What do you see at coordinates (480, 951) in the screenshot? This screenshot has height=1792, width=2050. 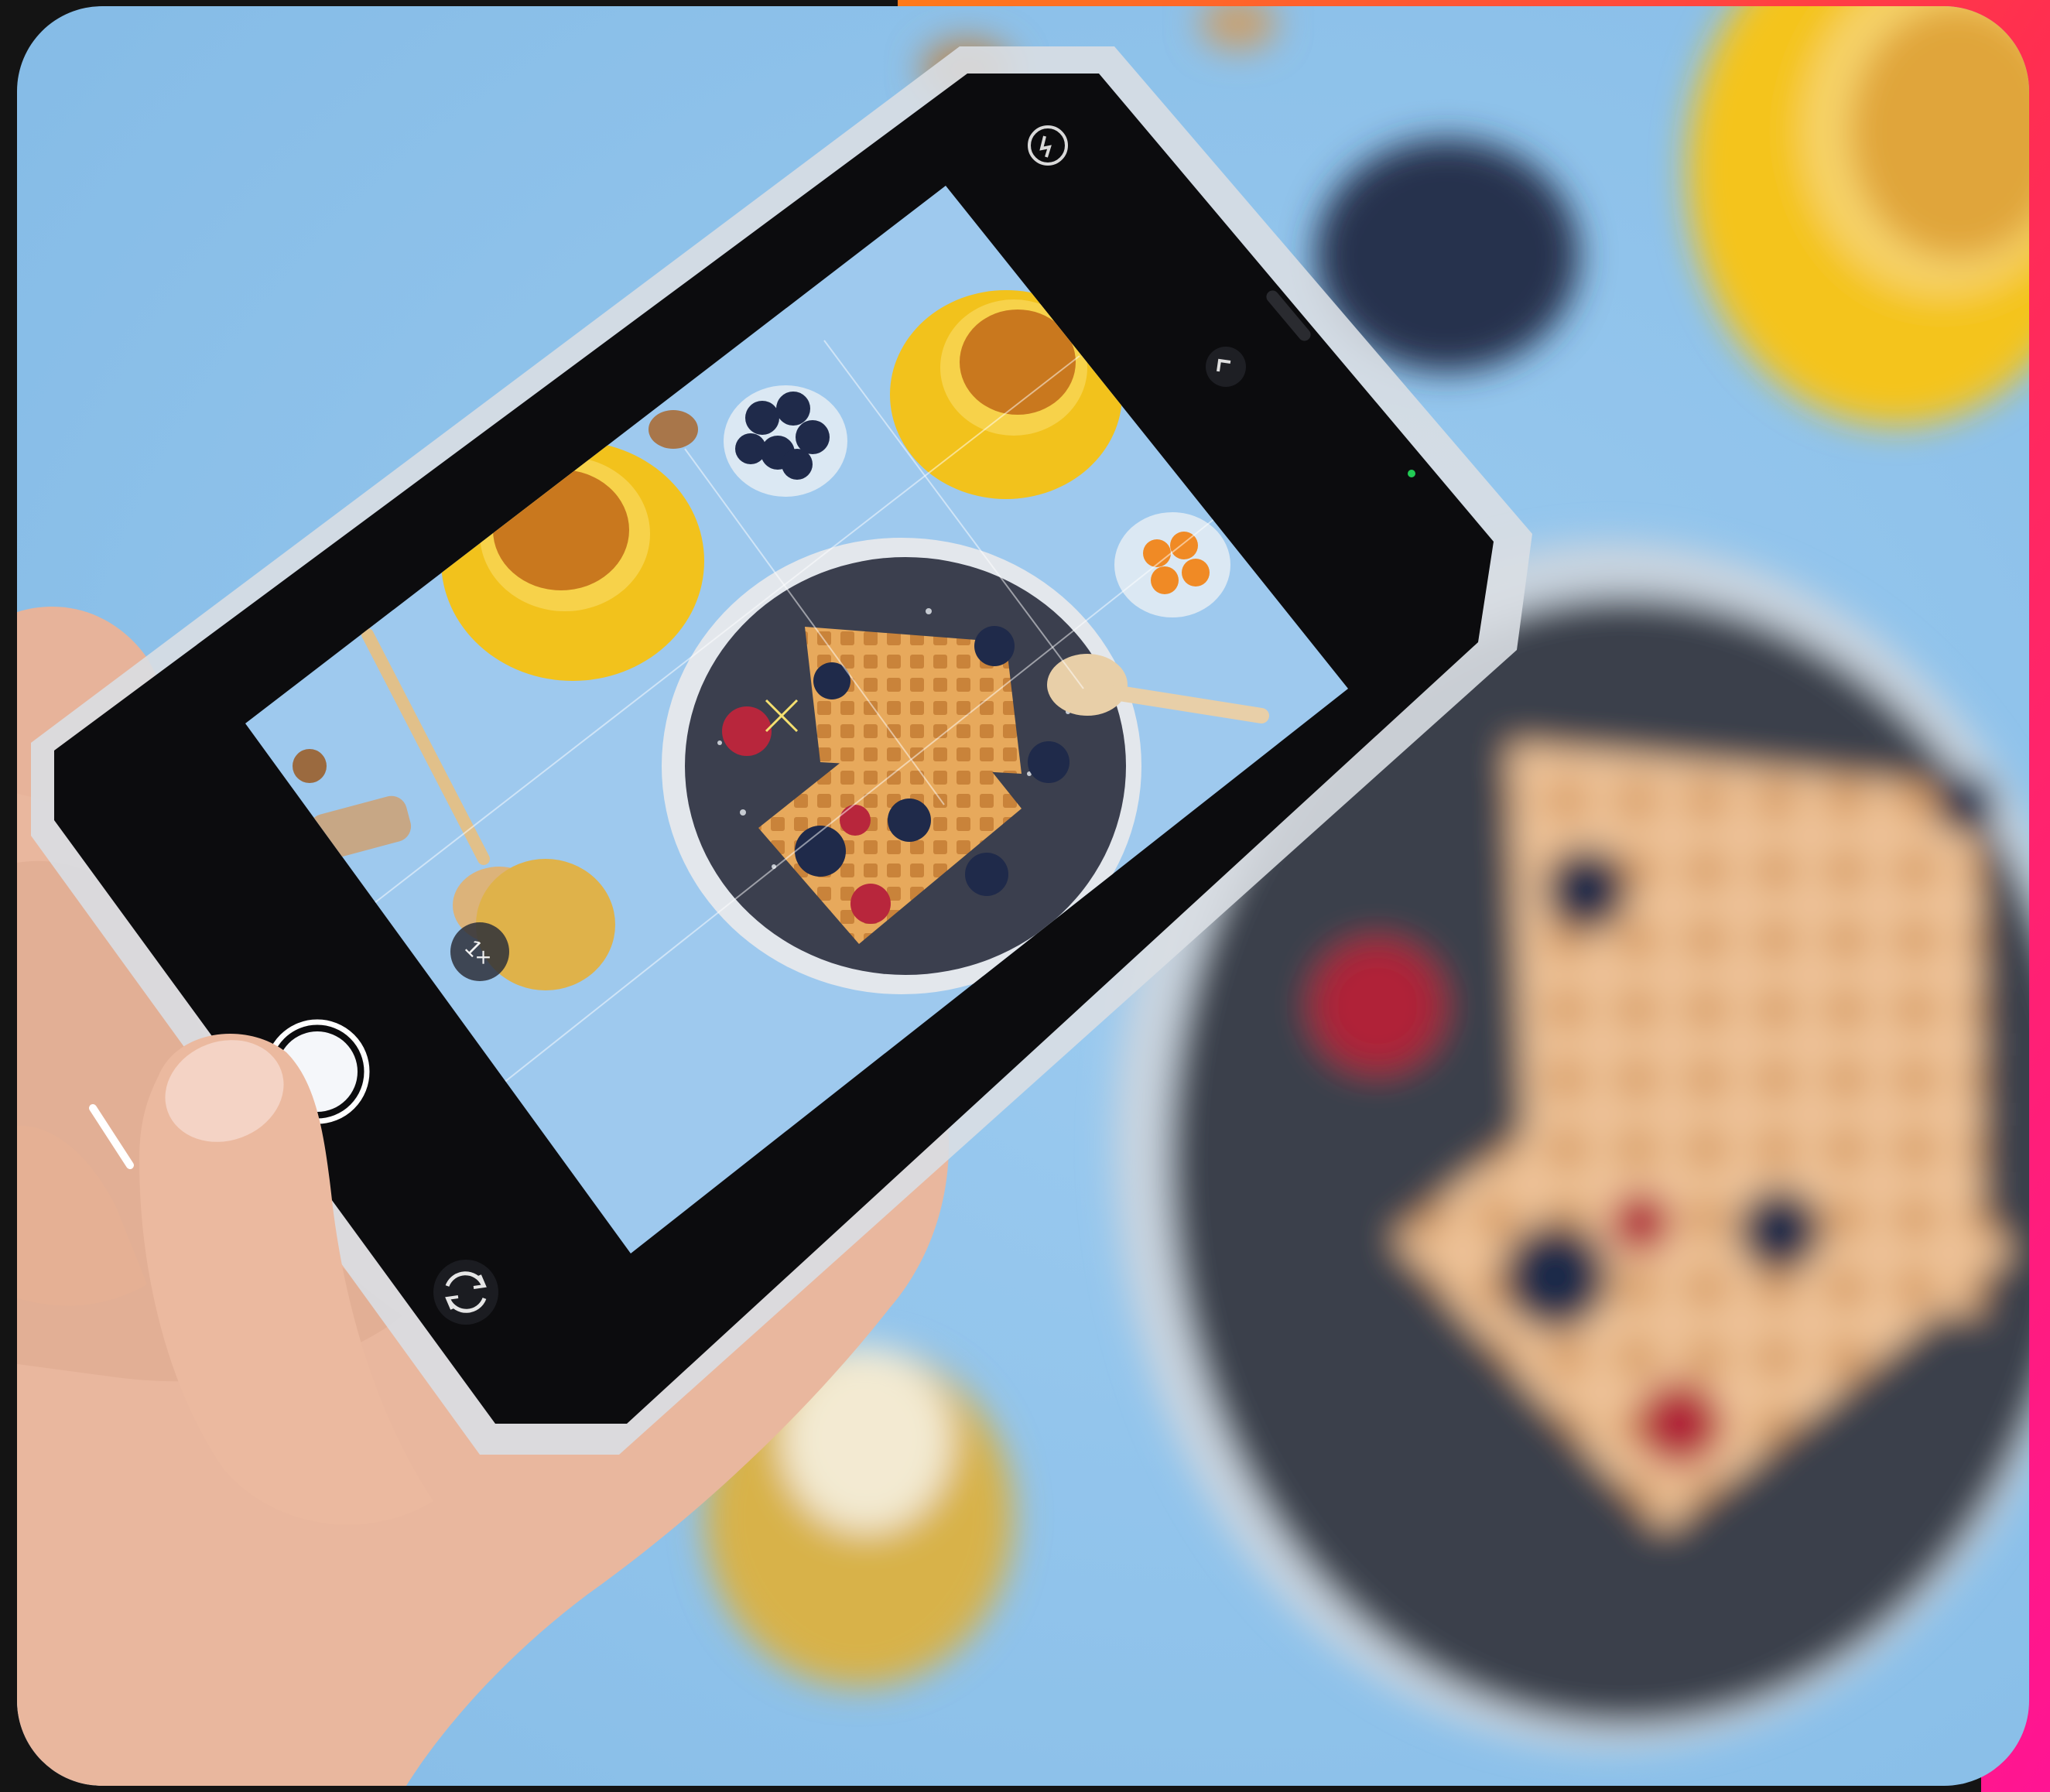 I see `zoom-button: 1×` at bounding box center [480, 951].